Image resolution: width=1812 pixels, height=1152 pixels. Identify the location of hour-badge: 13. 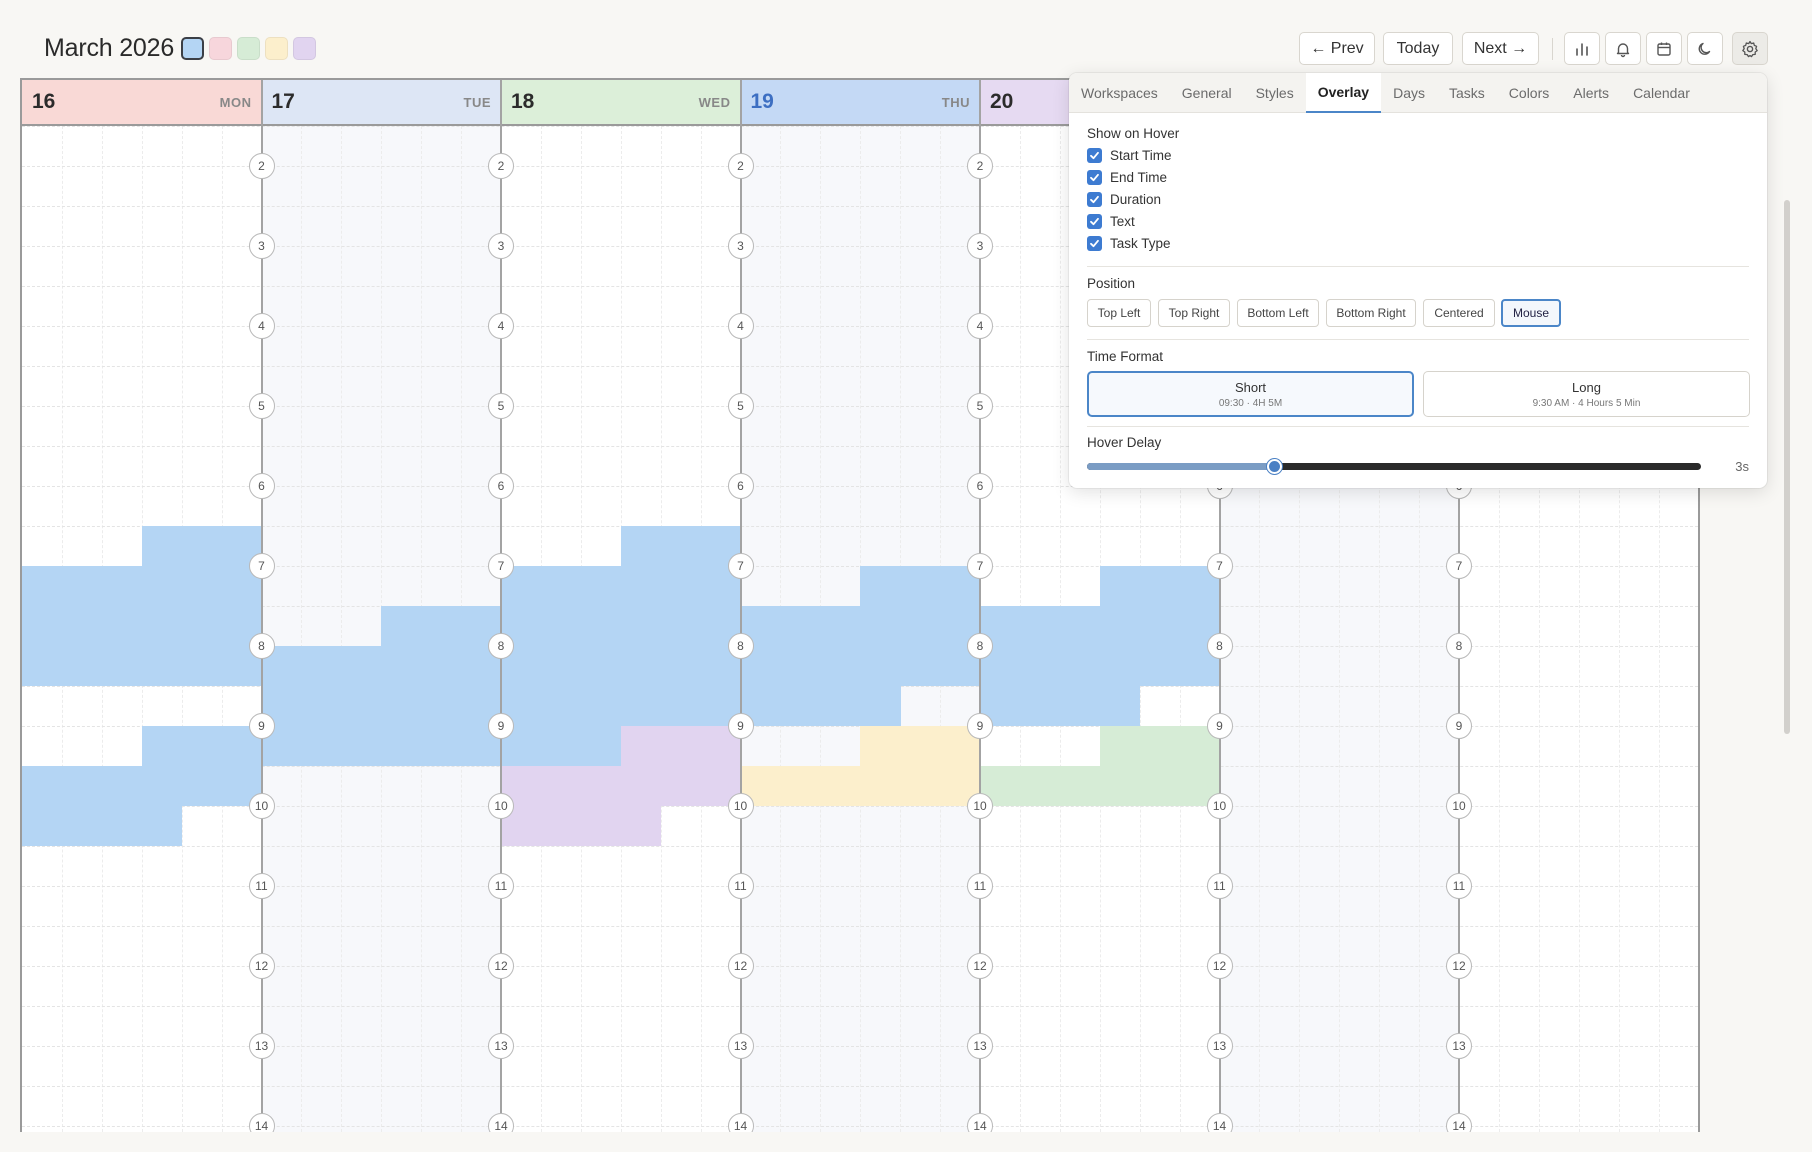
(501, 1046).